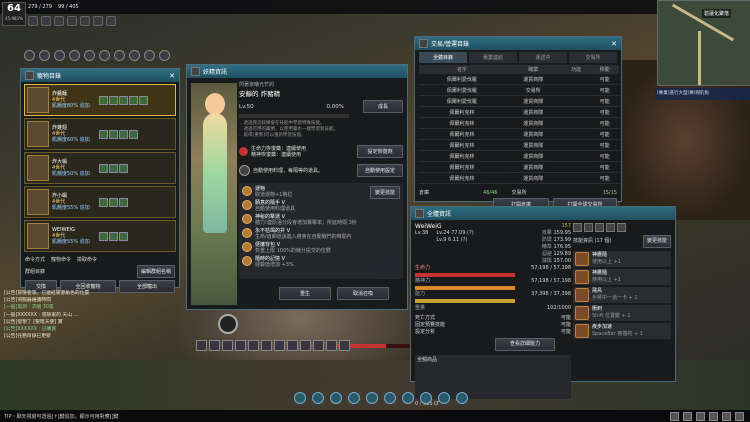  I want to click on tab-all: 全體目錄, so click(443, 57).